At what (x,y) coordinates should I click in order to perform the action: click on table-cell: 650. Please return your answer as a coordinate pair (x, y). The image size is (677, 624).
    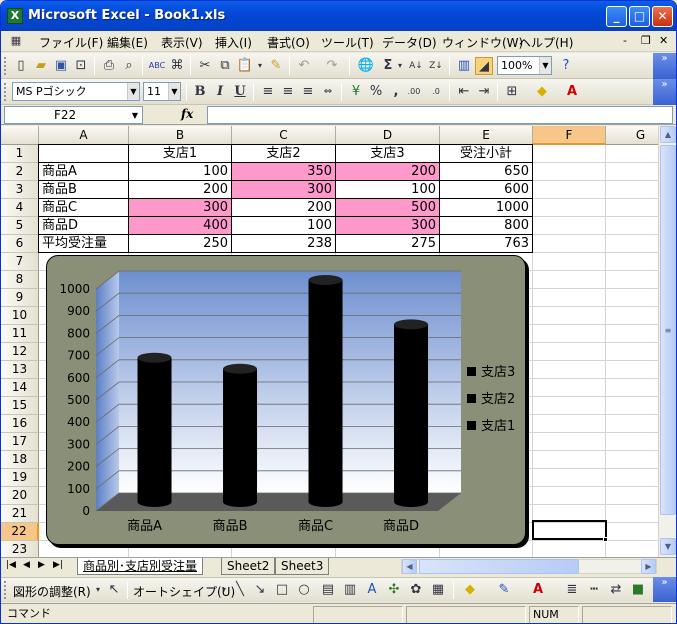
    Looking at the image, I should click on (486, 171).